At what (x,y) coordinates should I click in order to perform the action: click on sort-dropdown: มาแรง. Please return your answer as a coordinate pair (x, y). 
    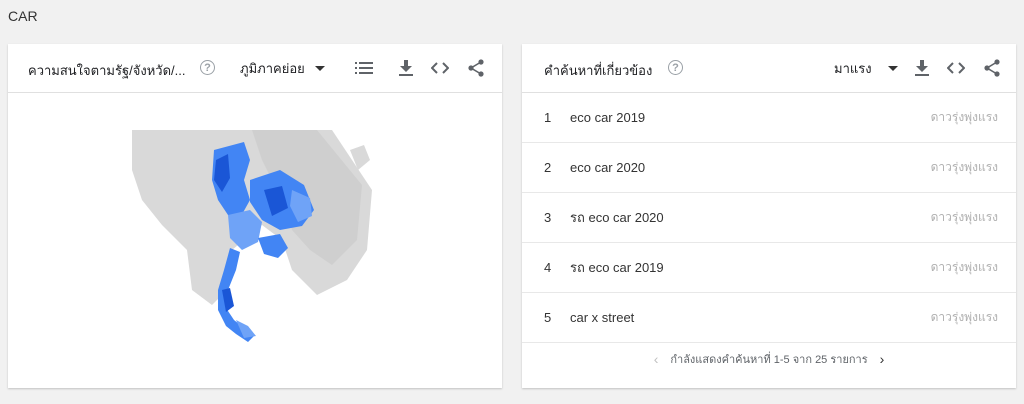
    Looking at the image, I should click on (866, 68).